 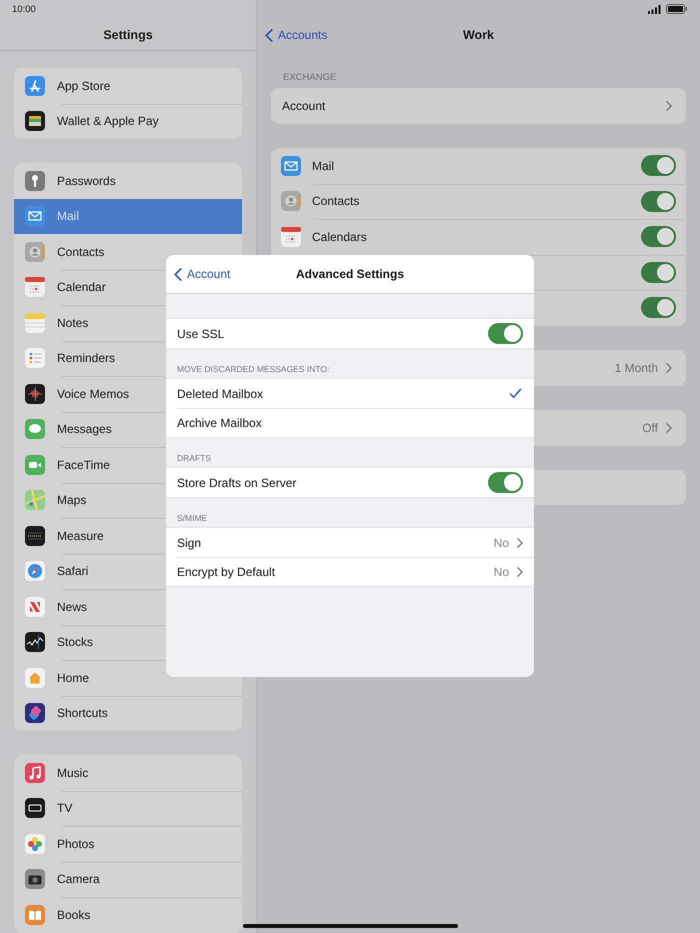 What do you see at coordinates (654, 9) in the screenshot?
I see `signal-icon` at bounding box center [654, 9].